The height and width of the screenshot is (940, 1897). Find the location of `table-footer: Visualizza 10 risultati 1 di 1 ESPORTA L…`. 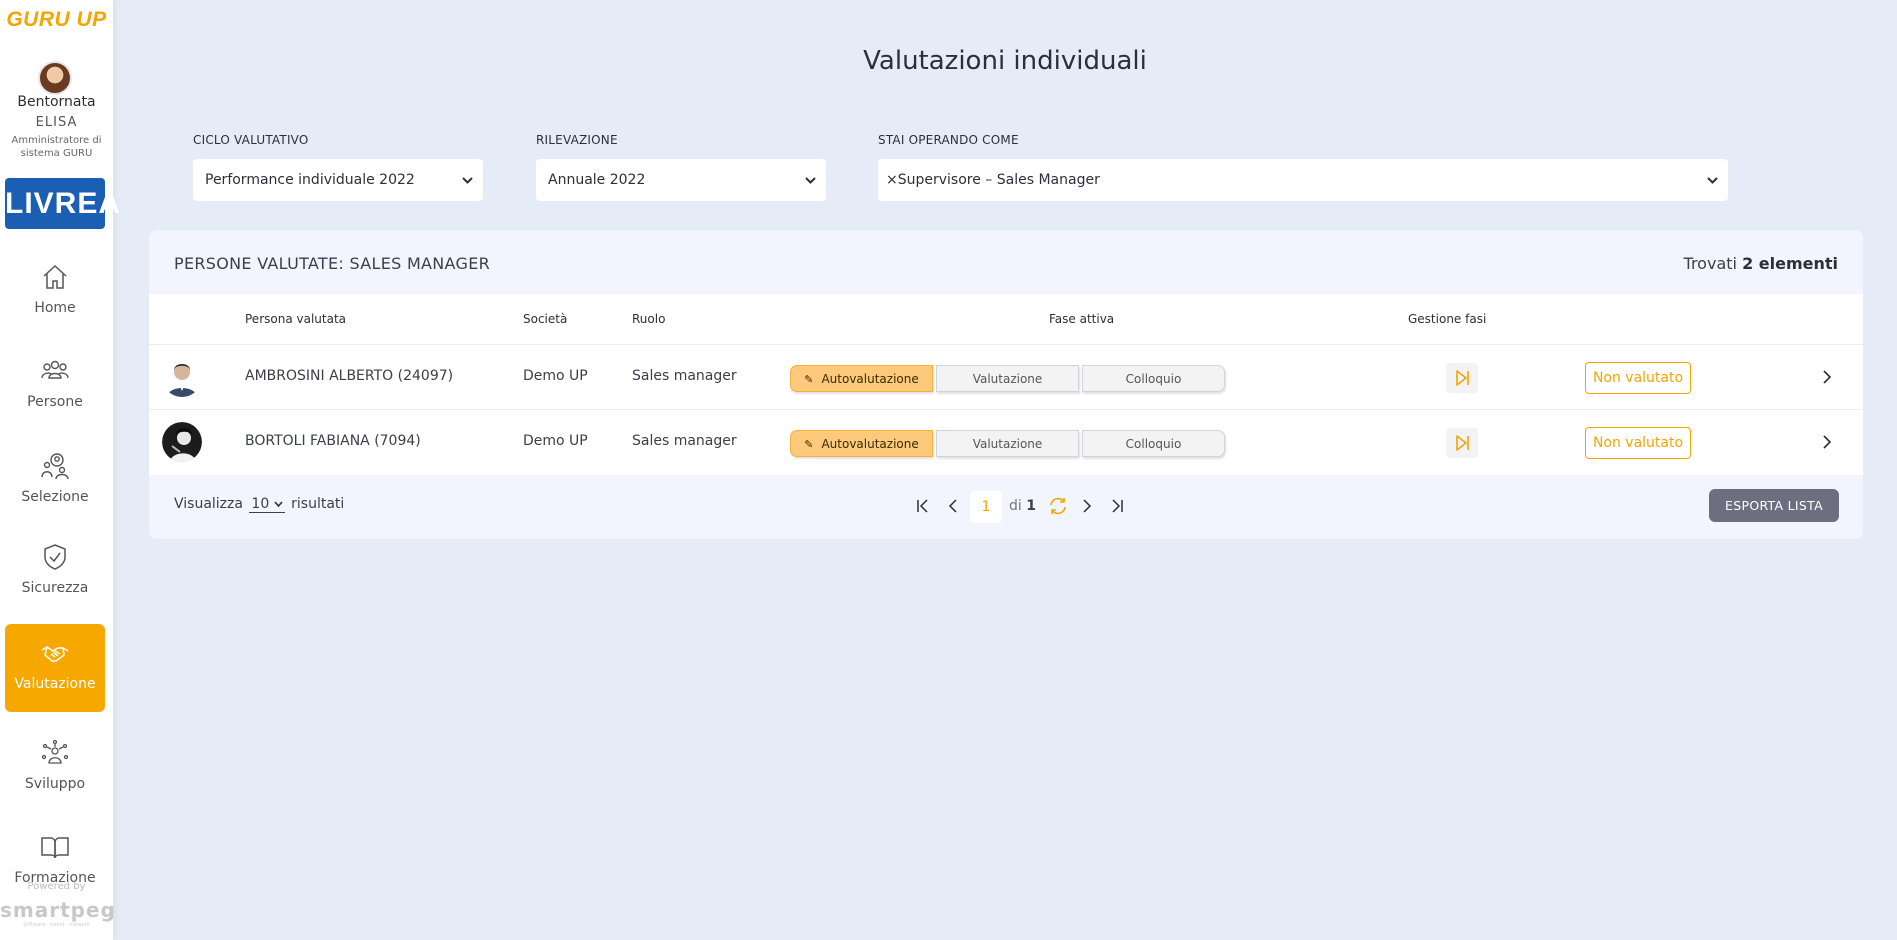

table-footer: Visualizza 10 risultati 1 di 1 ESPORTA L… is located at coordinates (1006, 507).